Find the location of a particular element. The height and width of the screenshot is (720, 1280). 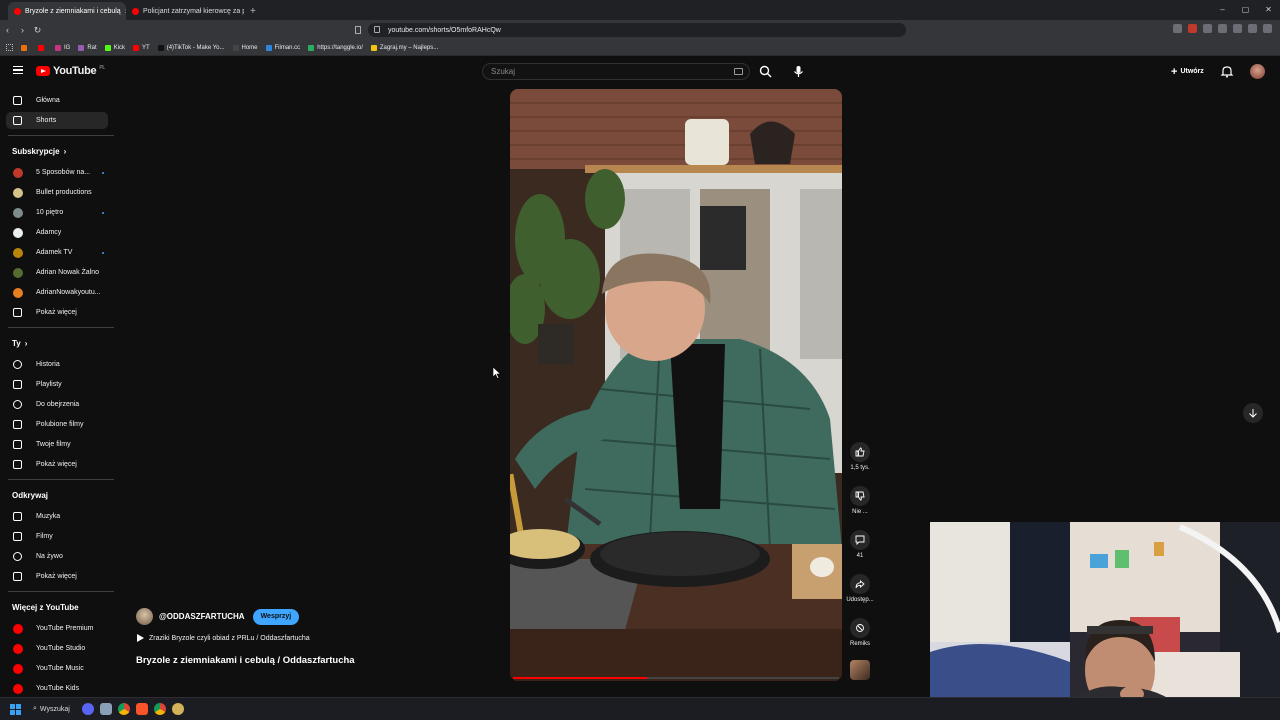

sidebar-item-your-videos: Twoje filmy is located at coordinates (57, 444).